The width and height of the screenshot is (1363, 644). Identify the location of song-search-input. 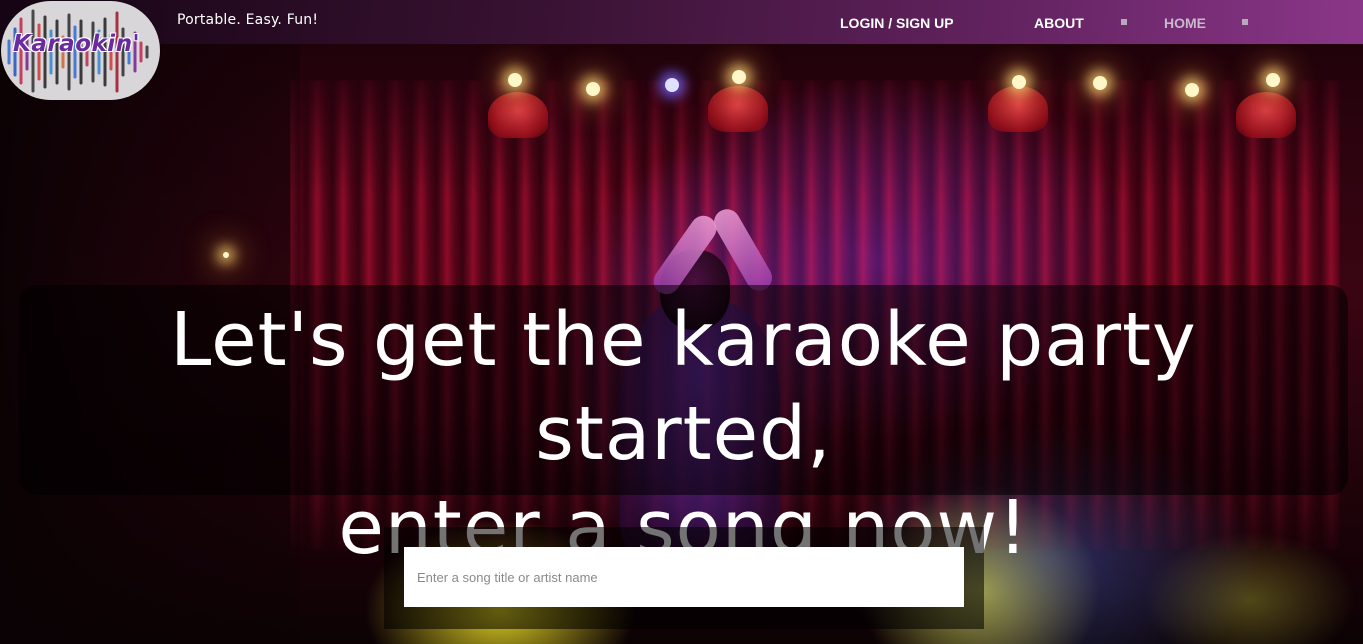
(684, 577).